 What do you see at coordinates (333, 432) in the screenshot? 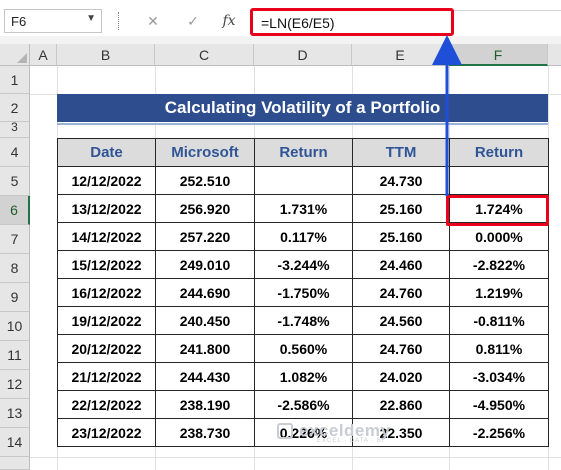
I see `exceldemy-watermark: exceldemy EXCEL · DATA · BI` at bounding box center [333, 432].